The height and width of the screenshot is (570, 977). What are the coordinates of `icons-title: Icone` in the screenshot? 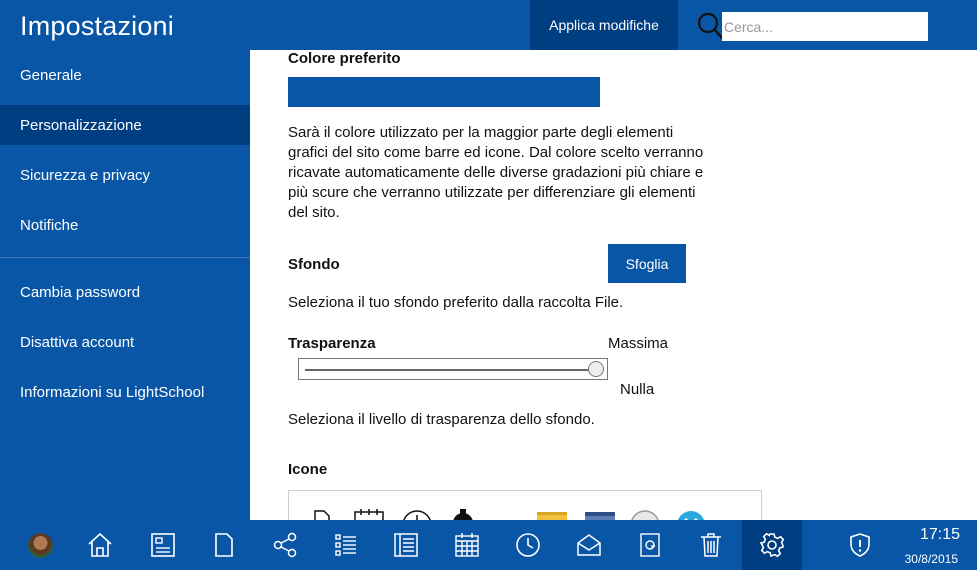 It's located at (308, 469).